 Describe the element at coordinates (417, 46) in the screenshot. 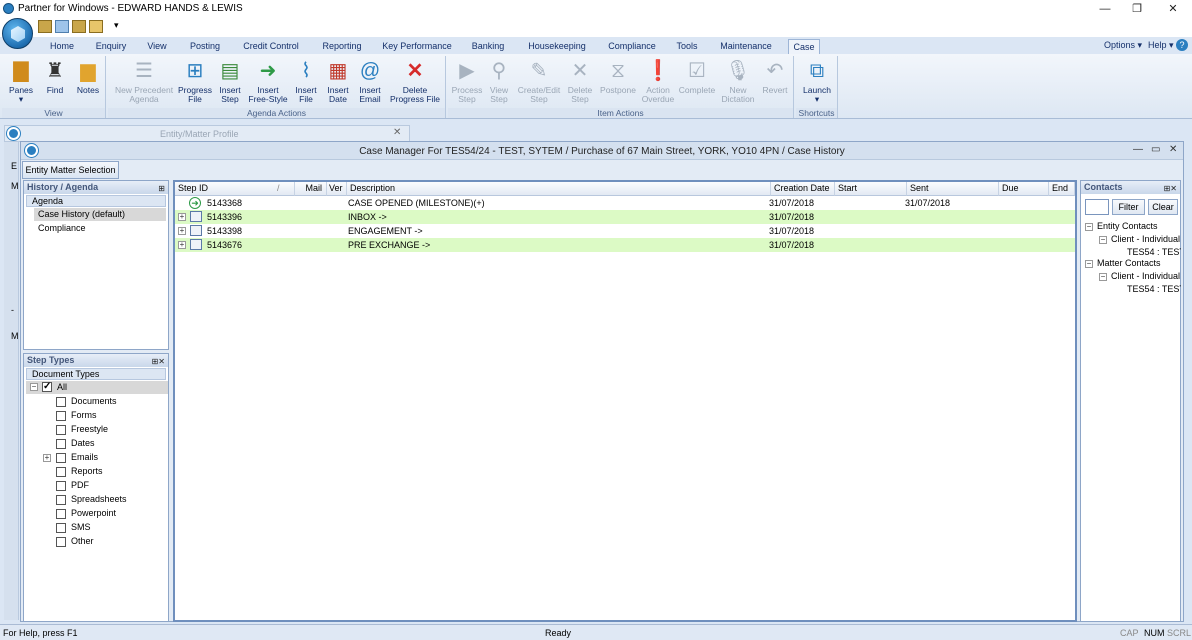

I see `tab-key-performance: Key Performance` at that location.